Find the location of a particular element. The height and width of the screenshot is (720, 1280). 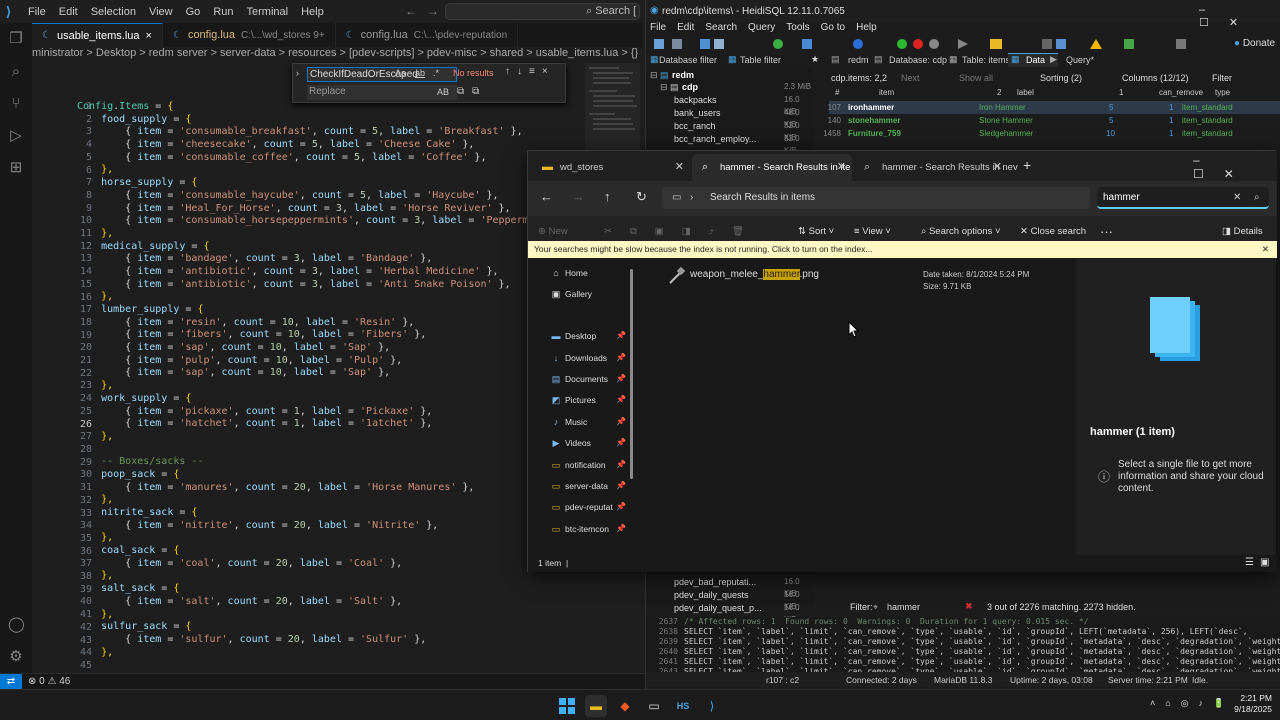

menu-selection: Selection is located at coordinates (113, 12).